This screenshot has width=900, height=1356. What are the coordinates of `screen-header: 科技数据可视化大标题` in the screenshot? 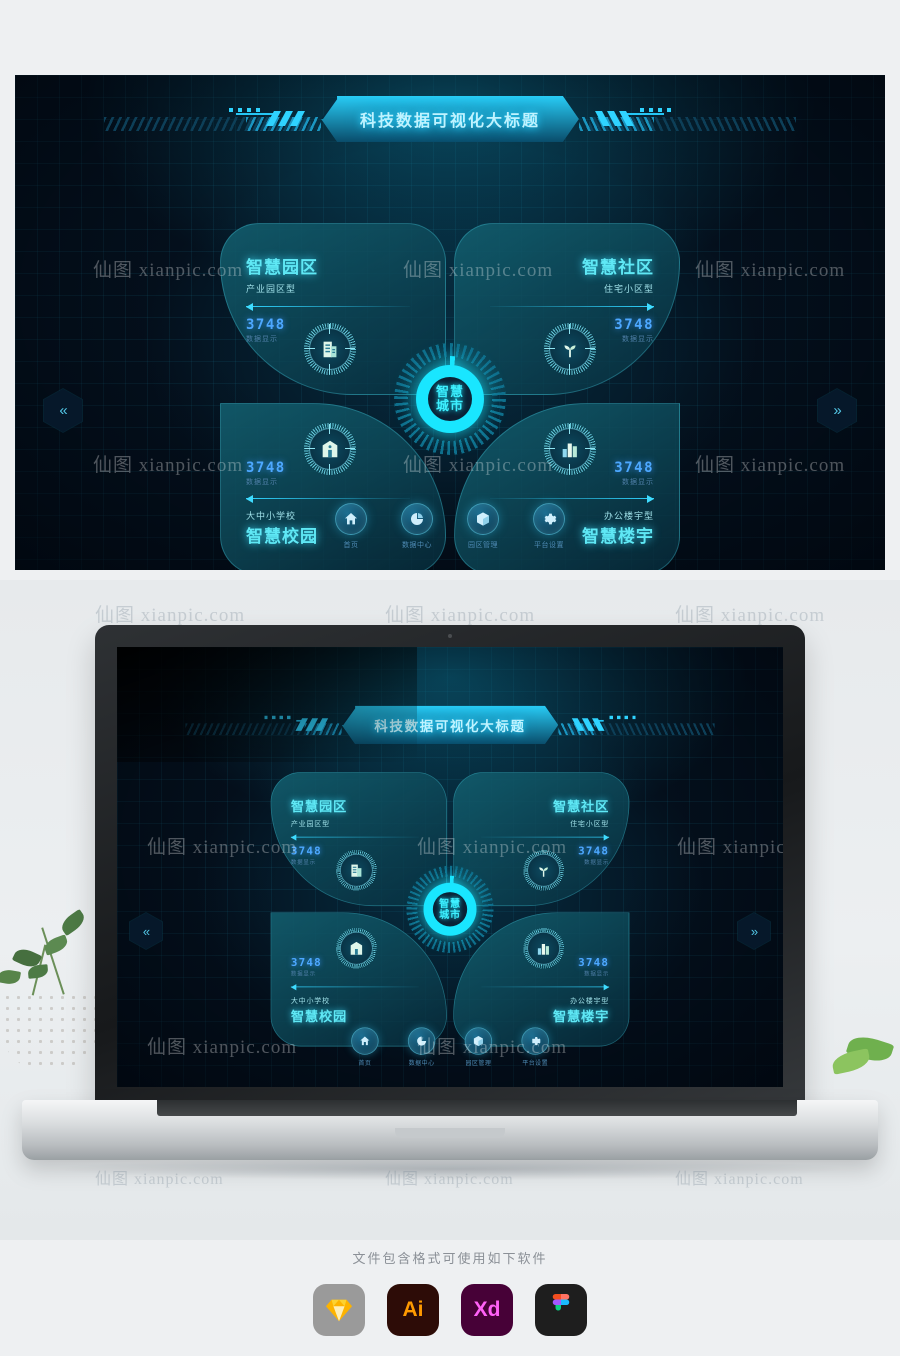 It's located at (449, 725).